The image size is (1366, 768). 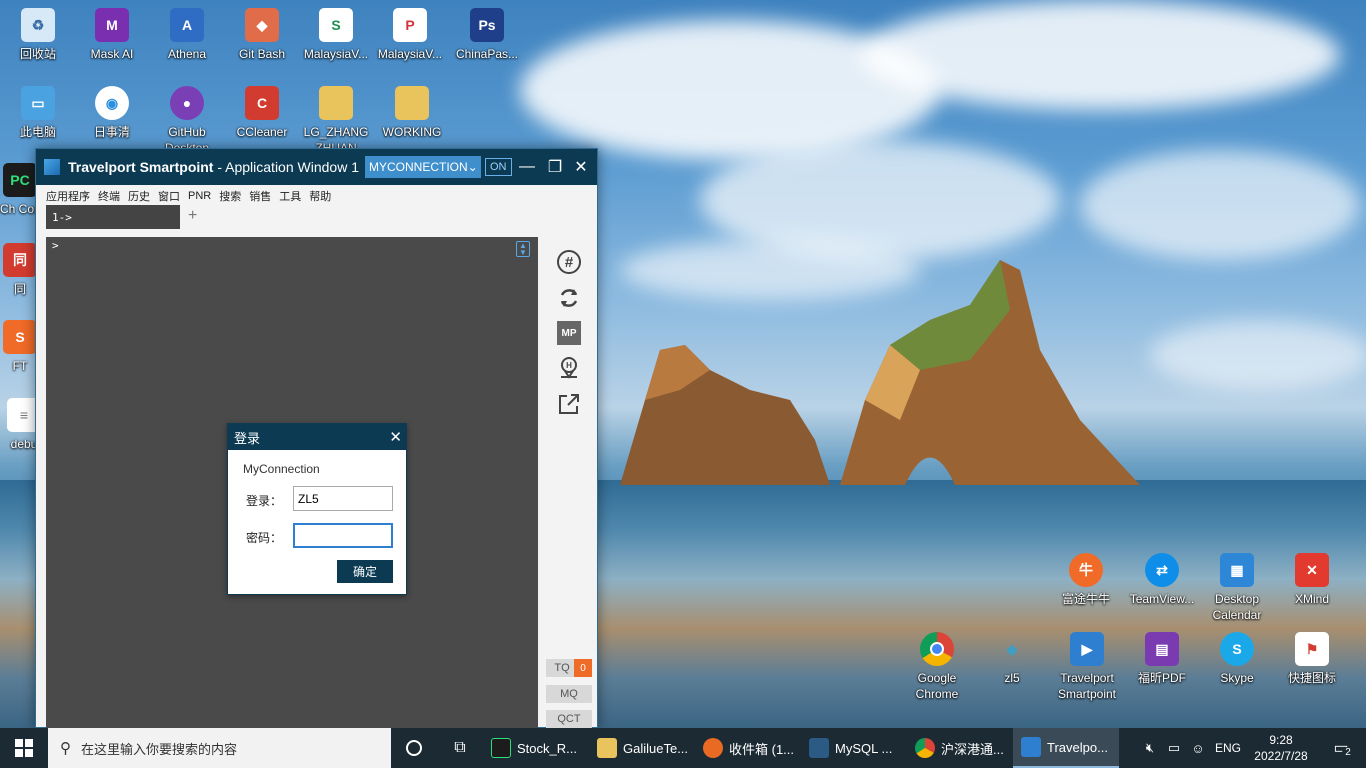 I want to click on tab-terminal-1: 1->, so click(x=113, y=217).